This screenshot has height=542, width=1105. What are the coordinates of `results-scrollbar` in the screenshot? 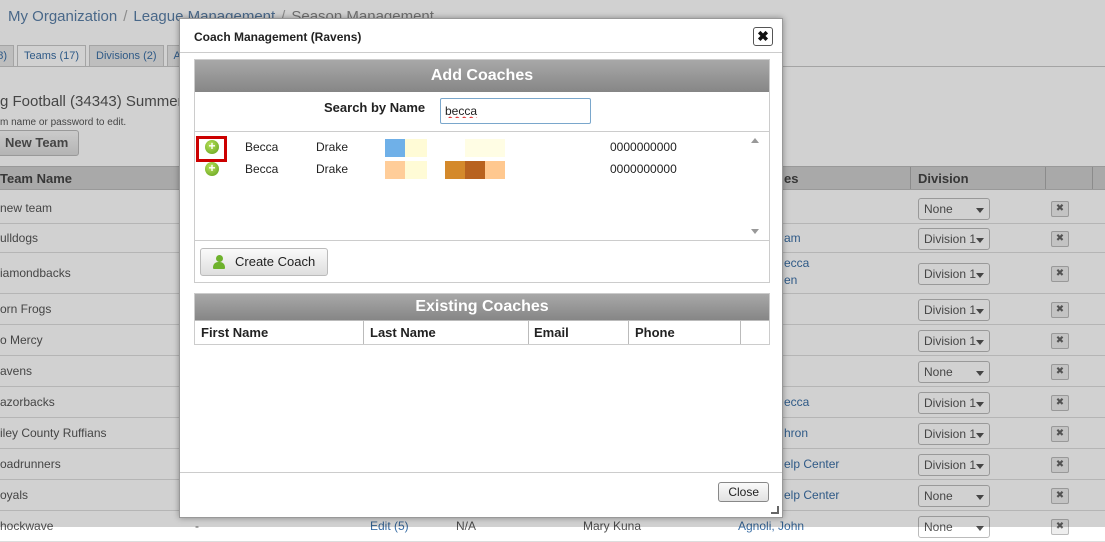 It's located at (755, 186).